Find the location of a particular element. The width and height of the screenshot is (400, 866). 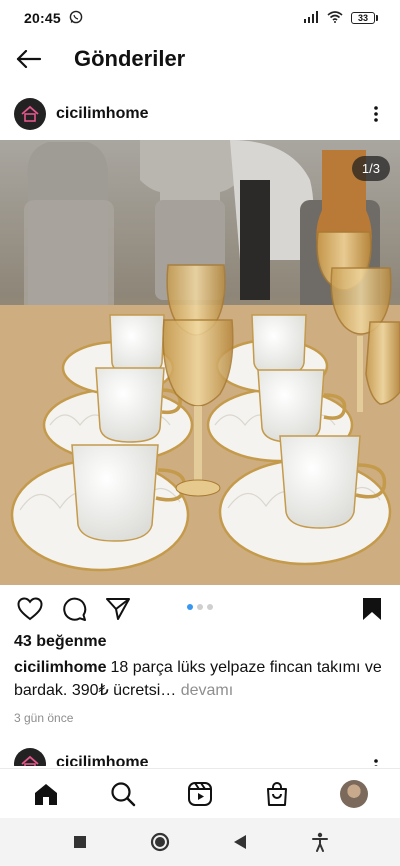

back-button is located at coordinates (29, 59).